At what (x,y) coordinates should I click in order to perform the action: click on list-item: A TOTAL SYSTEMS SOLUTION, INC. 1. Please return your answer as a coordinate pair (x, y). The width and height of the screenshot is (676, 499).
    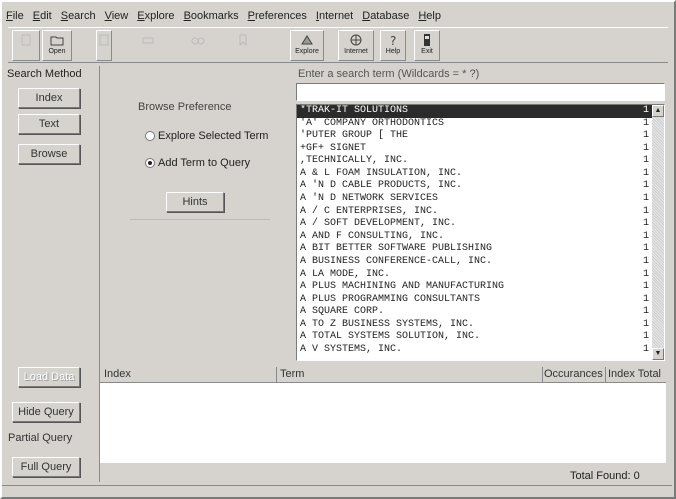
    Looking at the image, I should click on (474, 337).